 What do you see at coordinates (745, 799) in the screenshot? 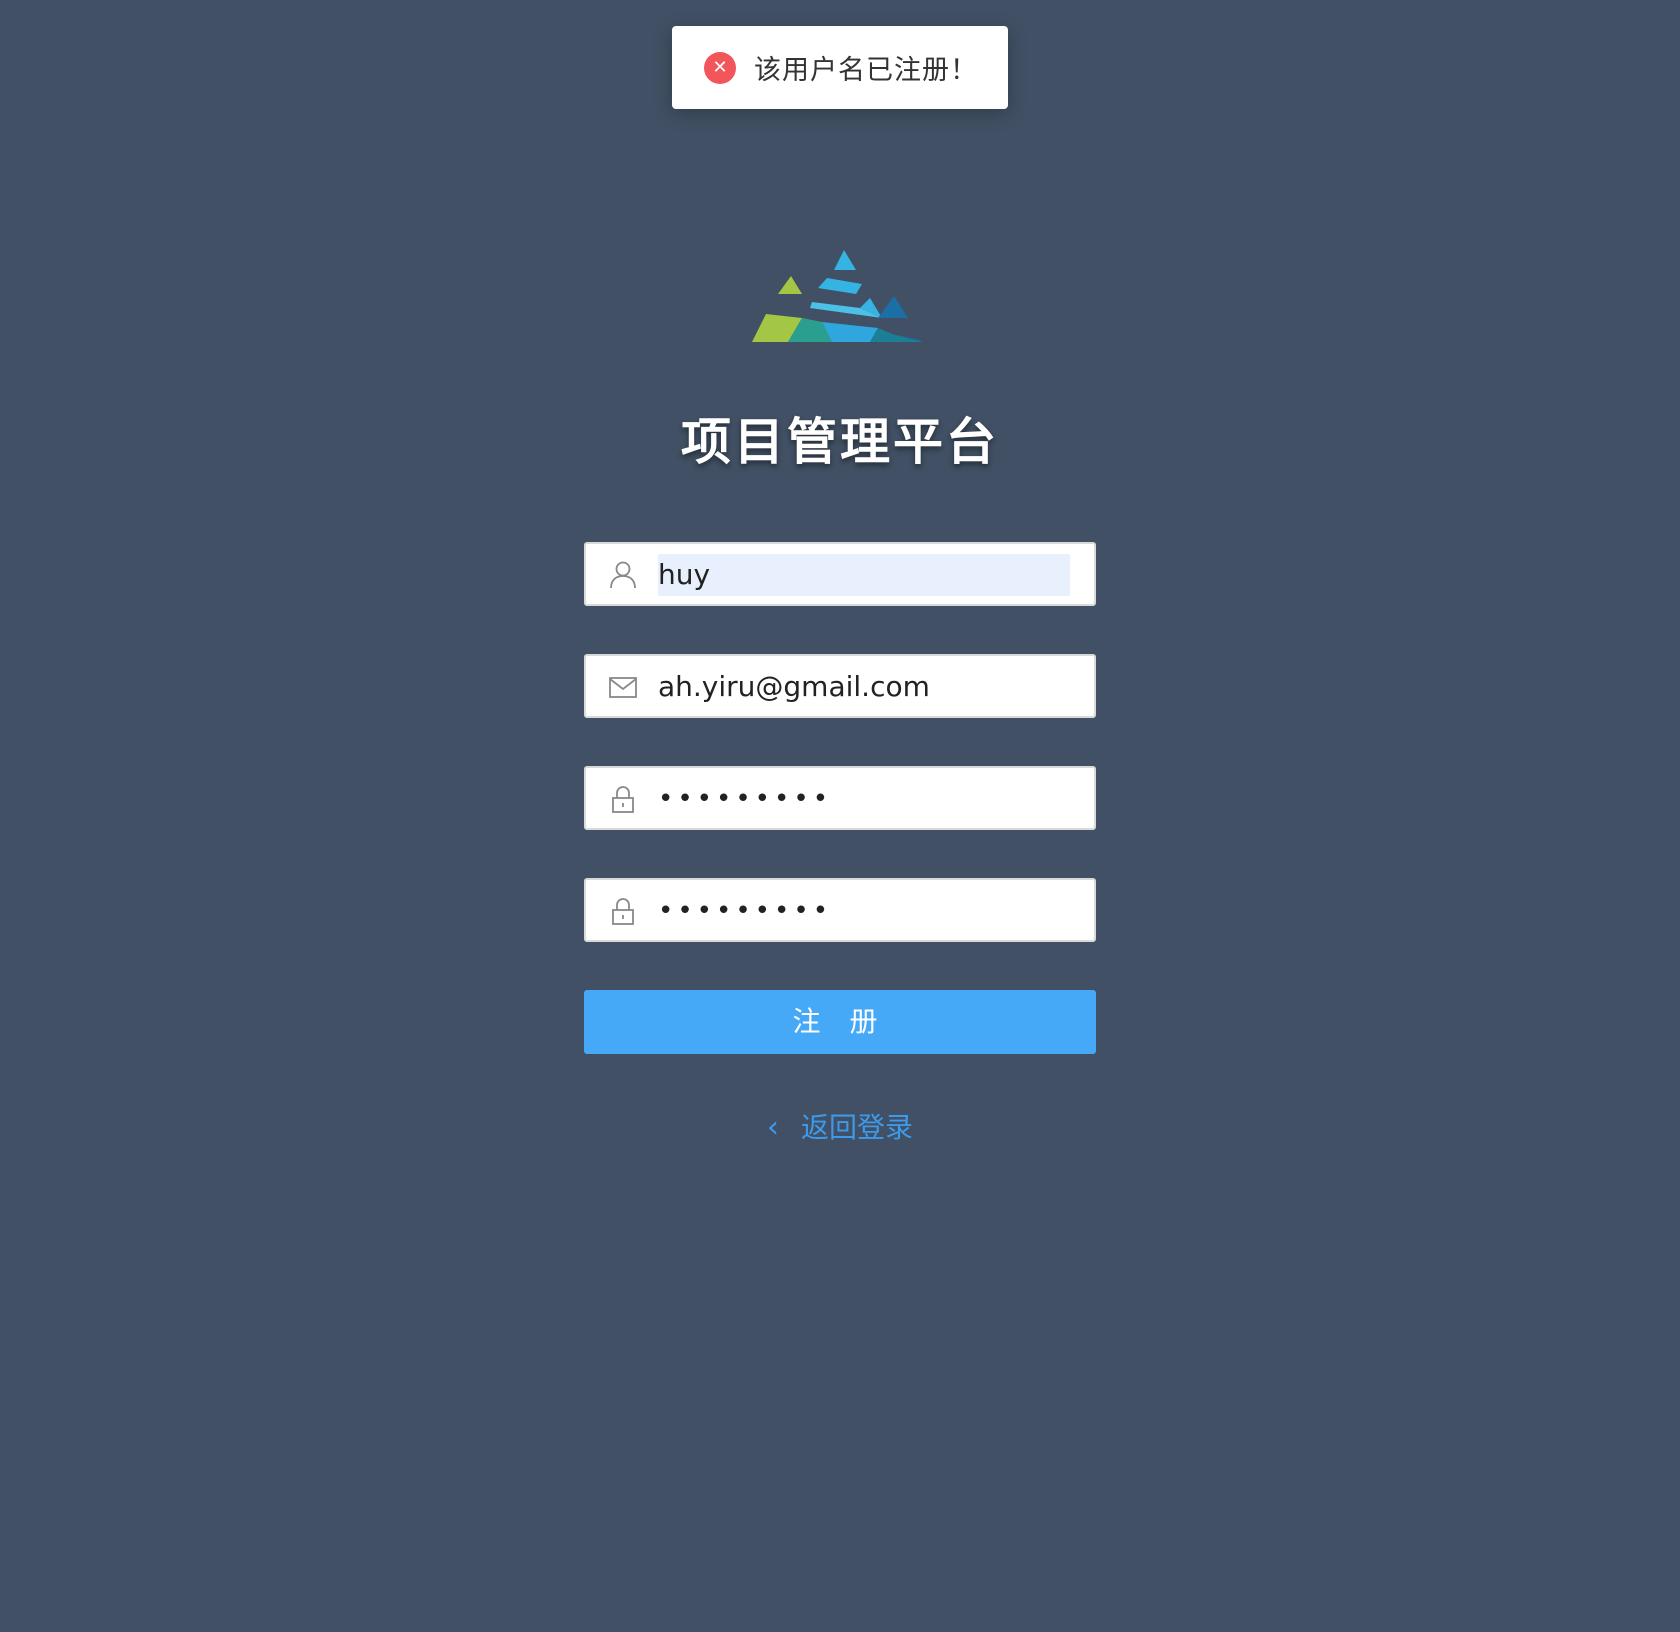
I see `password-input: •••••••••` at bounding box center [745, 799].